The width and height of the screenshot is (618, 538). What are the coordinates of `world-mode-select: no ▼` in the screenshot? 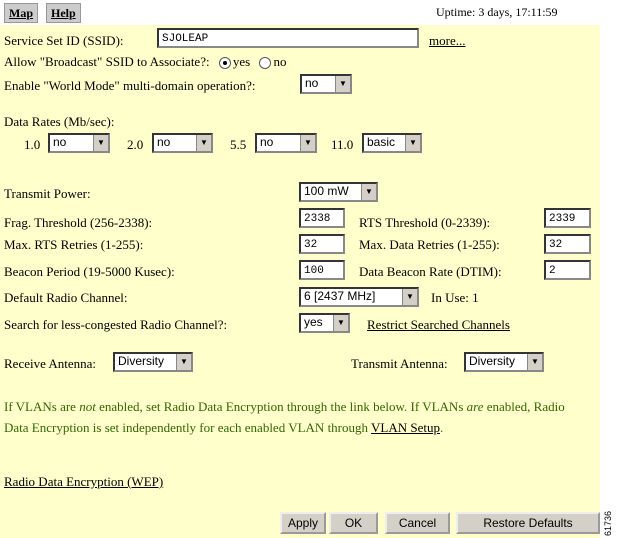 It's located at (326, 84).